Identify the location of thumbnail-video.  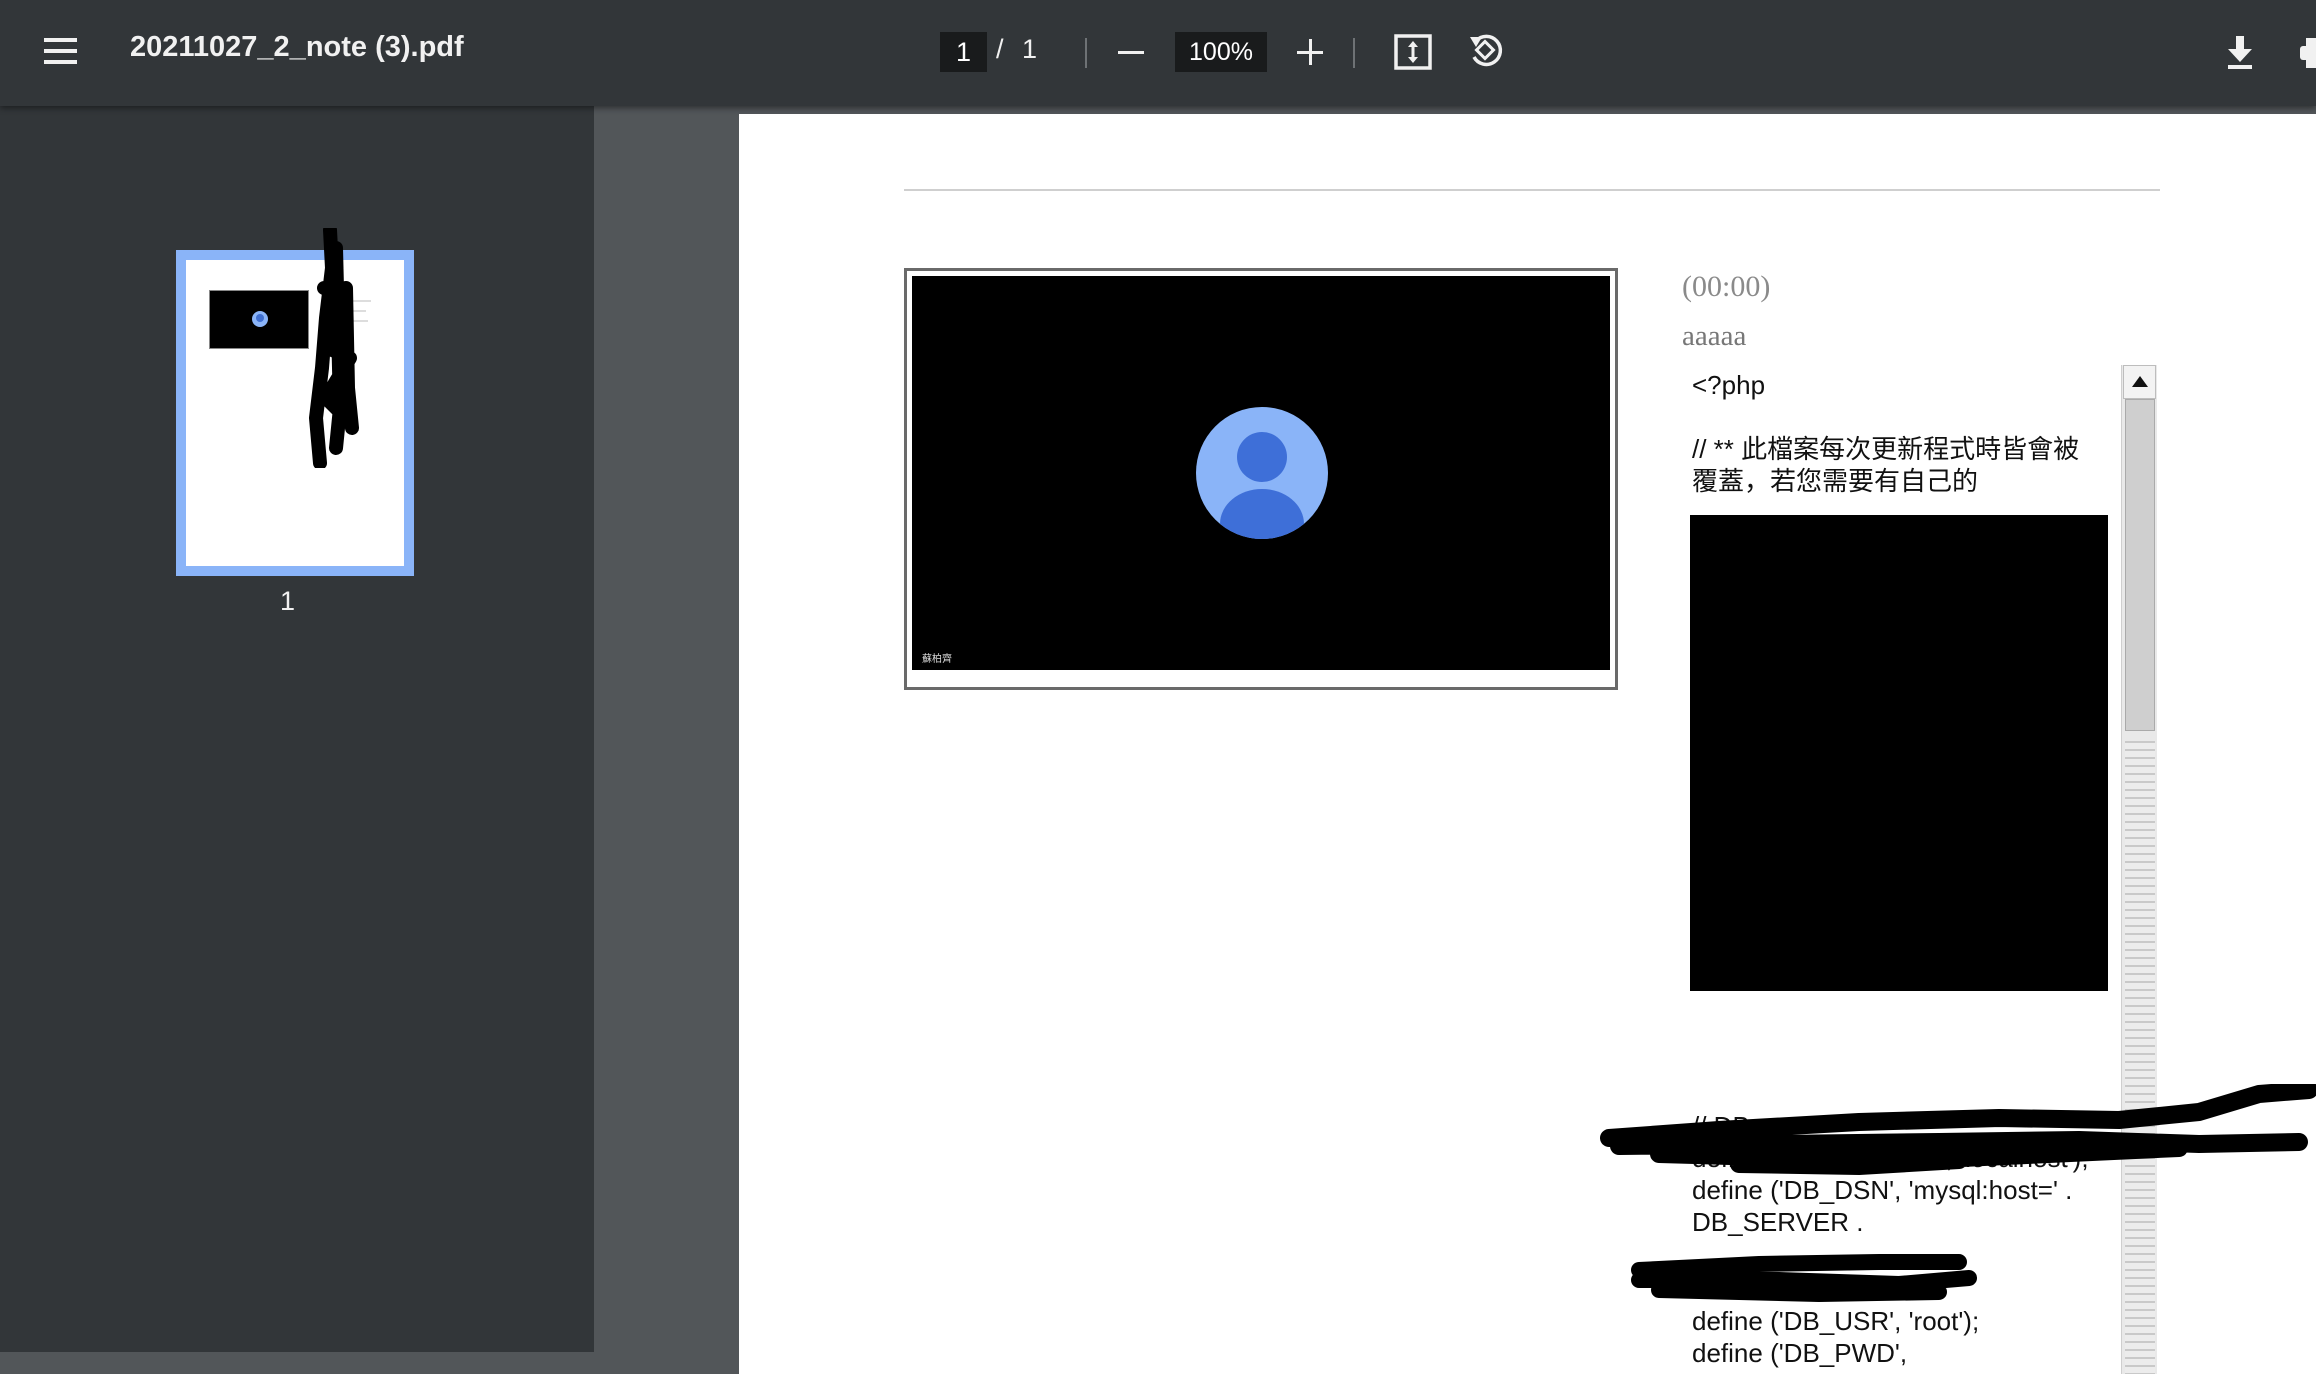
(259, 319).